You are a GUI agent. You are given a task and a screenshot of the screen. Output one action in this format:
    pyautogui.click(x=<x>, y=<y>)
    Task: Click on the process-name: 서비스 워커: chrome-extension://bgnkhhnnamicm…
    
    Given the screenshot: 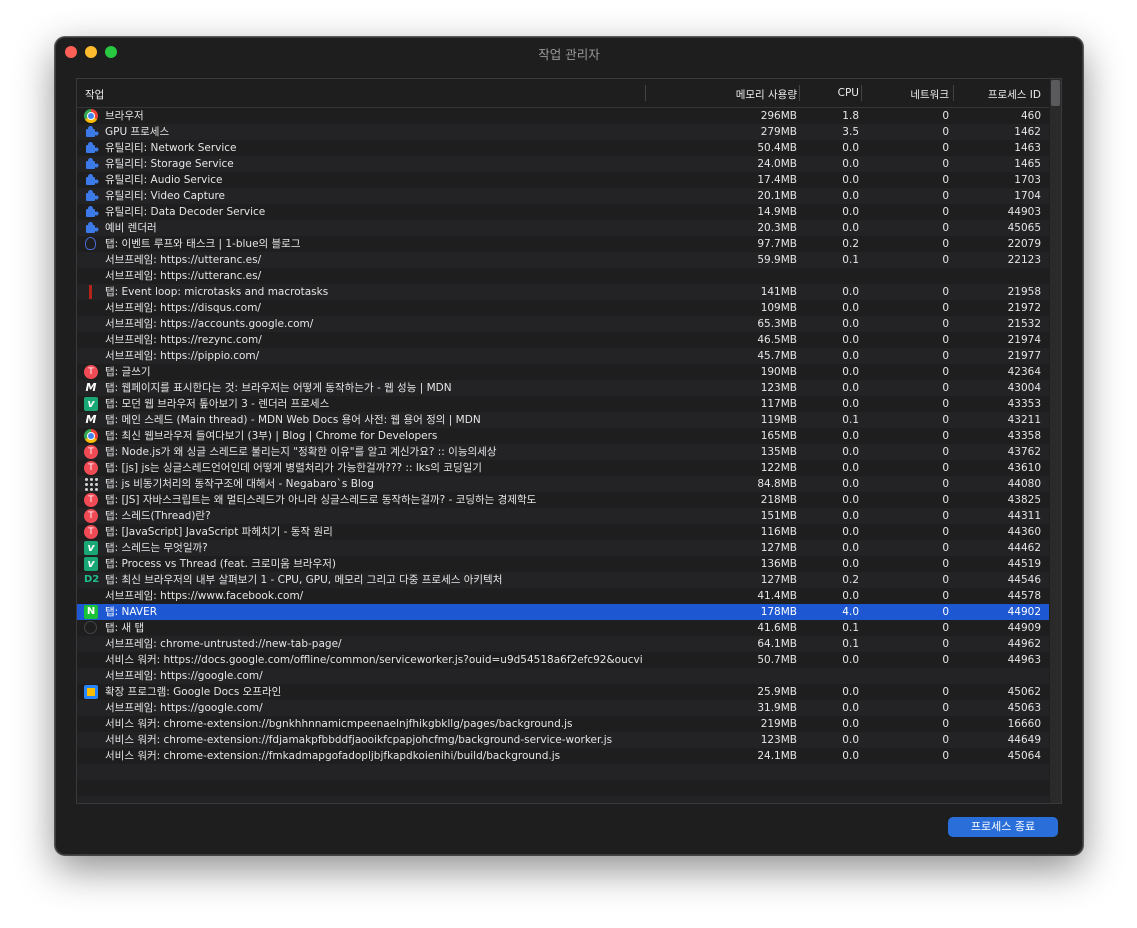 What is the action you would take?
    pyautogui.click(x=339, y=724)
    